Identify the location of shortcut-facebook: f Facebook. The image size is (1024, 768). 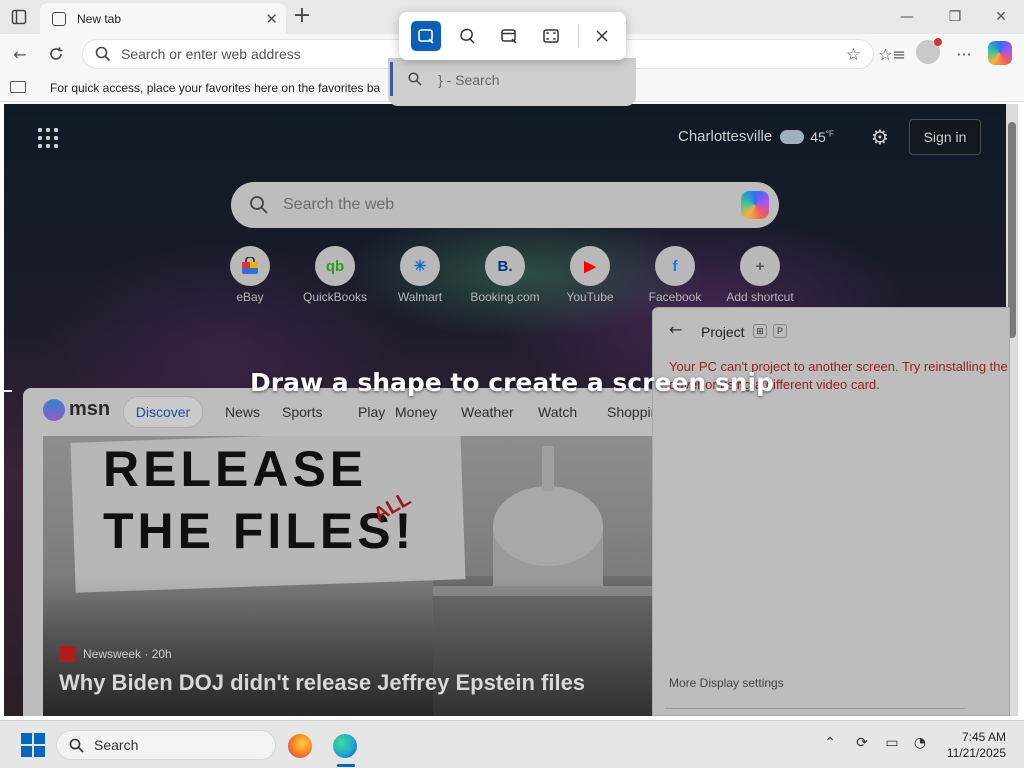
(675, 275).